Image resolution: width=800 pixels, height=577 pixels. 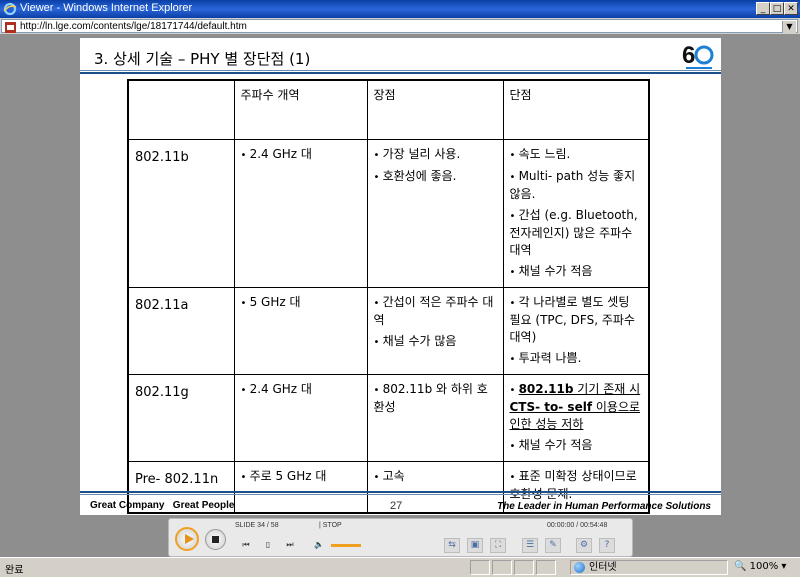 What do you see at coordinates (319, 545) in the screenshot?
I see `volume-icon: 🔈` at bounding box center [319, 545].